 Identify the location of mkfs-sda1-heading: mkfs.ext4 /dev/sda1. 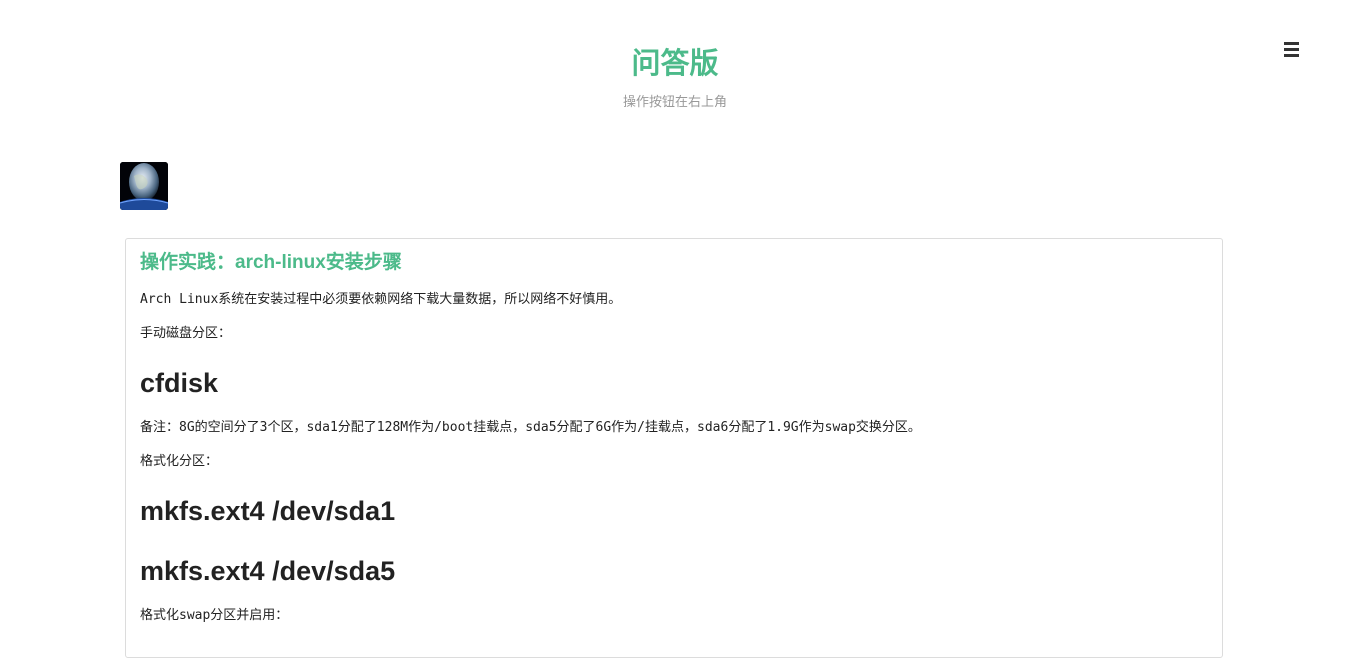
(268, 511).